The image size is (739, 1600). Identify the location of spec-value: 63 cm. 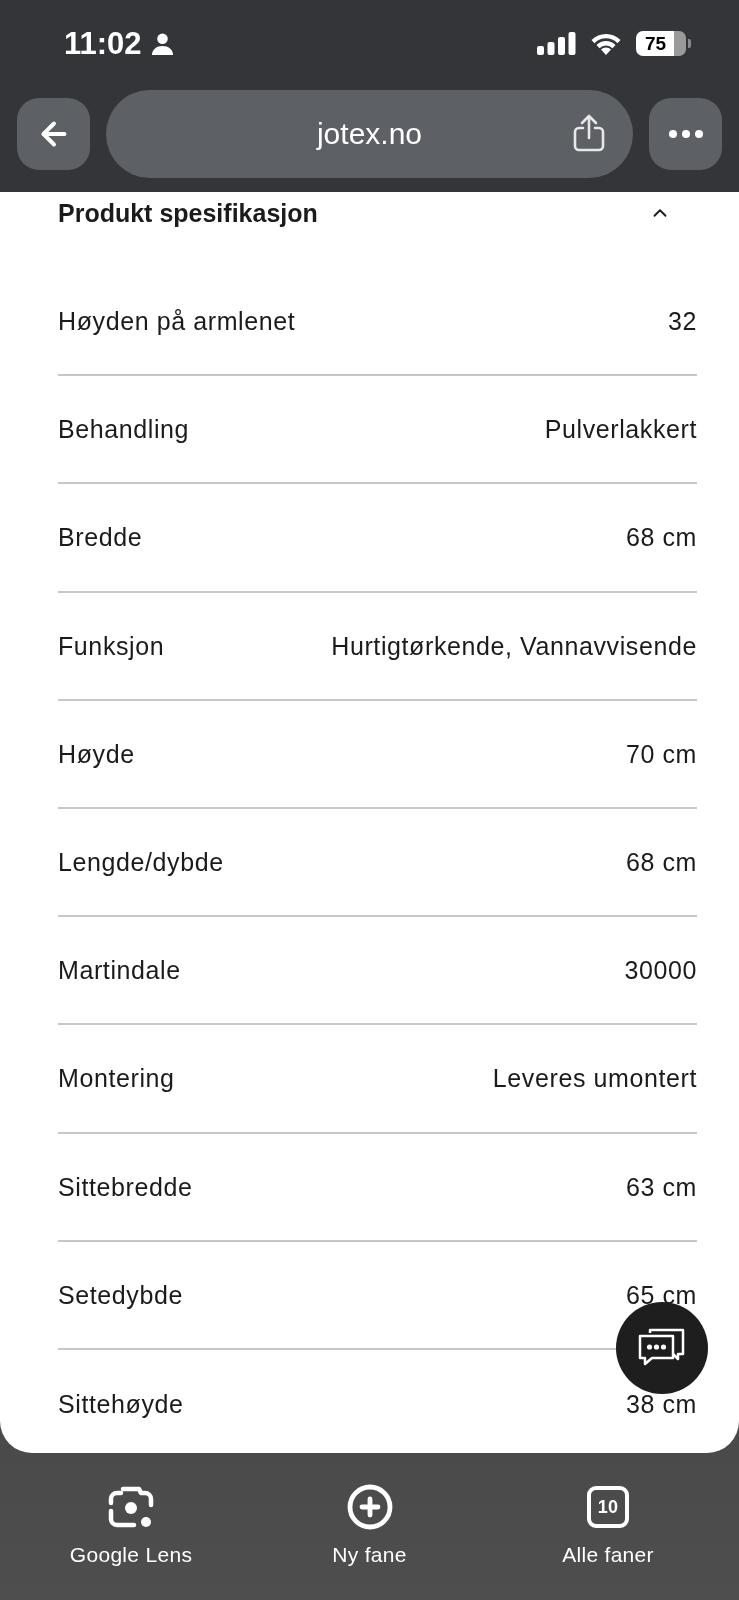
(661, 1186).